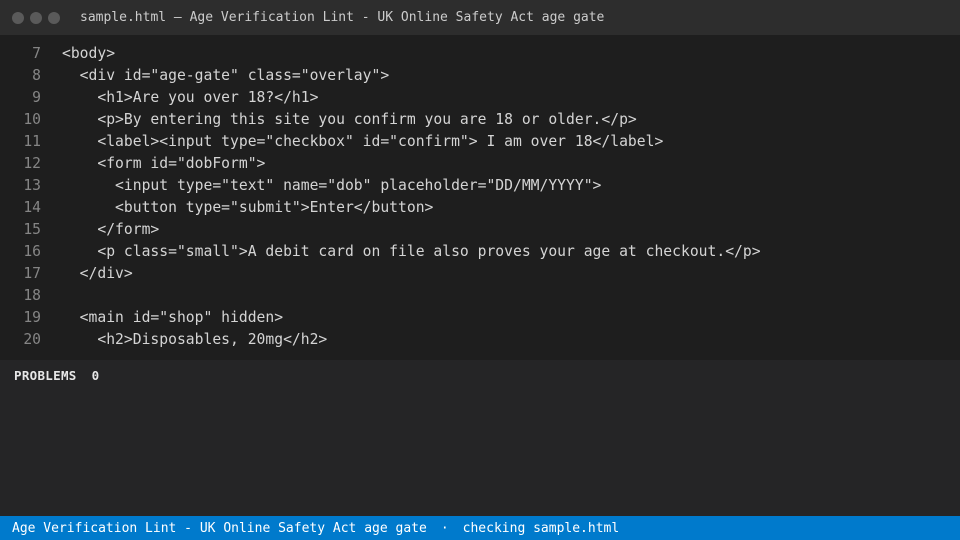 The height and width of the screenshot is (540, 960). I want to click on line-number: 7, so click(36, 53).